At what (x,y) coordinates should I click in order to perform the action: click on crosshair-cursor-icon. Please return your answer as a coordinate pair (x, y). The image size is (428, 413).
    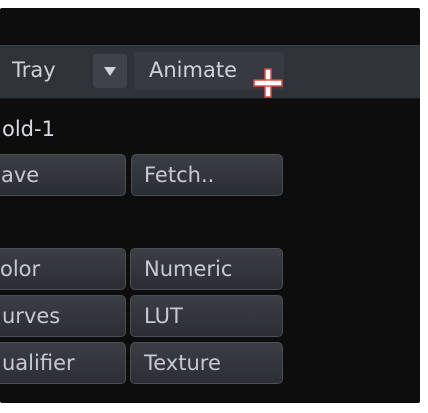
    Looking at the image, I should click on (268, 83).